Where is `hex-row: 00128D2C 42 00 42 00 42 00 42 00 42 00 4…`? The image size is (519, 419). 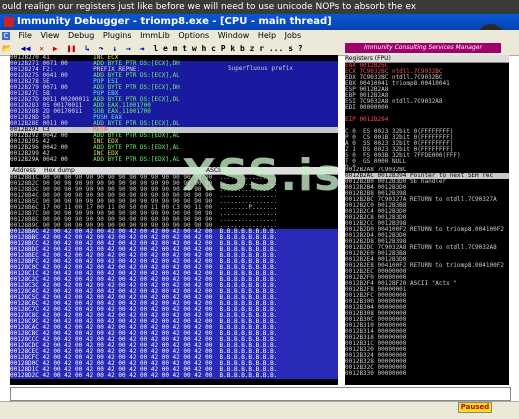
hex-row: 00128D2C 42 00 42 00 42 00 42 00 42 00 4… is located at coordinates (174, 376).